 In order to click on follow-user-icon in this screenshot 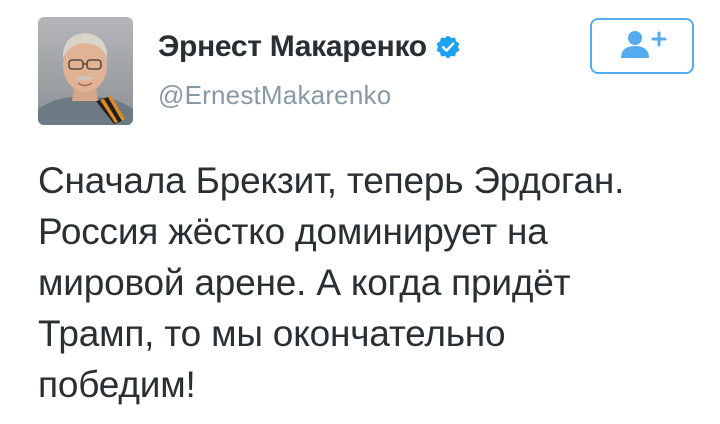, I will do `click(642, 46)`.